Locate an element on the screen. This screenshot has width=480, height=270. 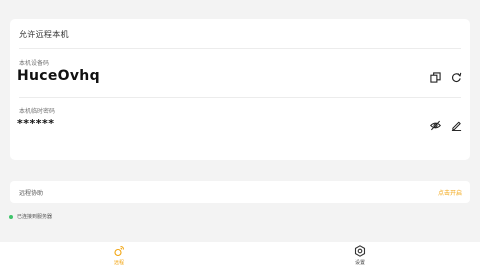
connection-status: 已连接到服务器 is located at coordinates (30, 216).